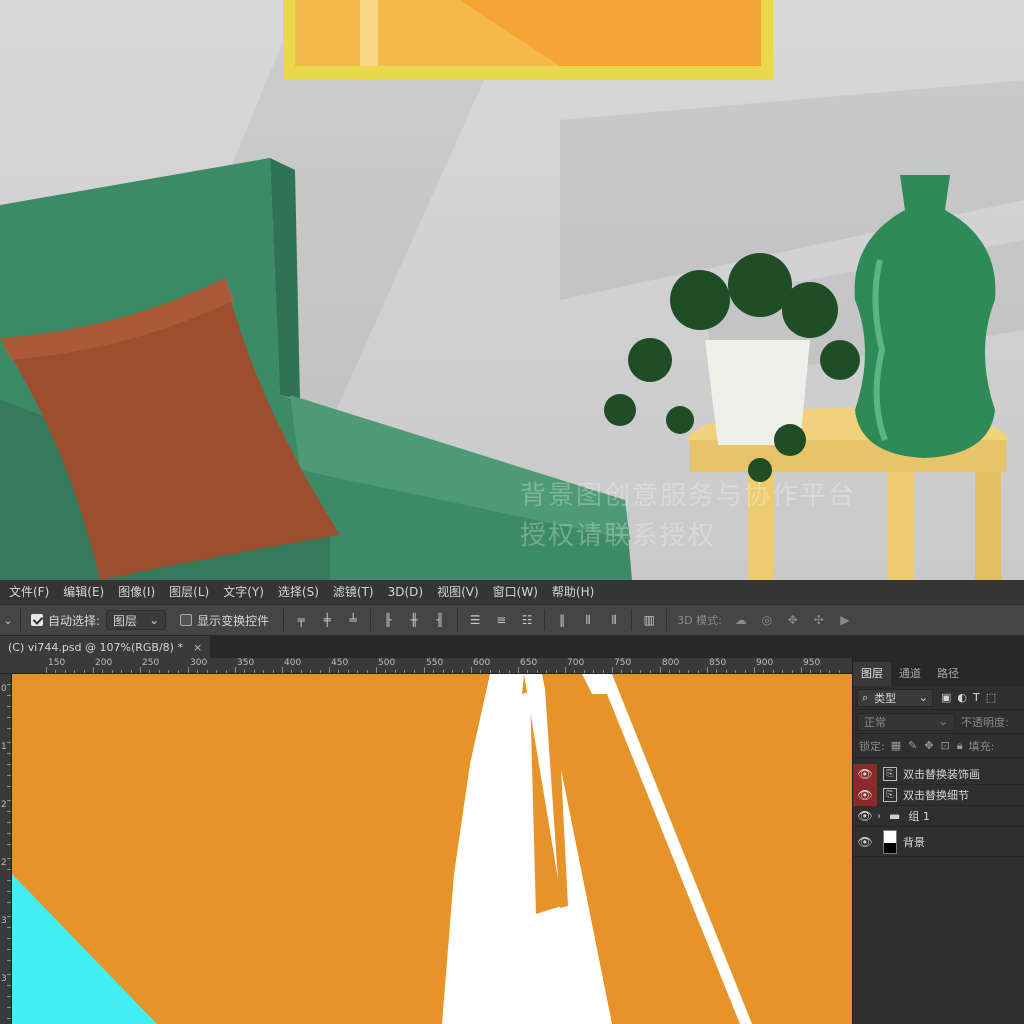 The width and height of the screenshot is (1024, 1024). I want to click on 3d-camera-icon: ▶, so click(845, 620).